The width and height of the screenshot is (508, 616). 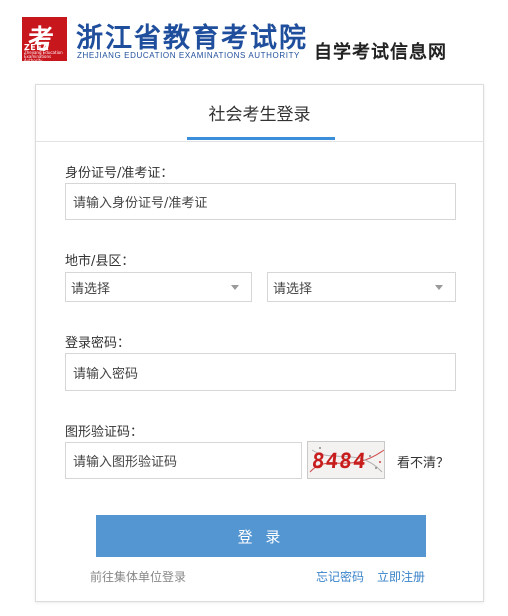 What do you see at coordinates (260, 372) in the screenshot?
I see `password-input: 请输入密码` at bounding box center [260, 372].